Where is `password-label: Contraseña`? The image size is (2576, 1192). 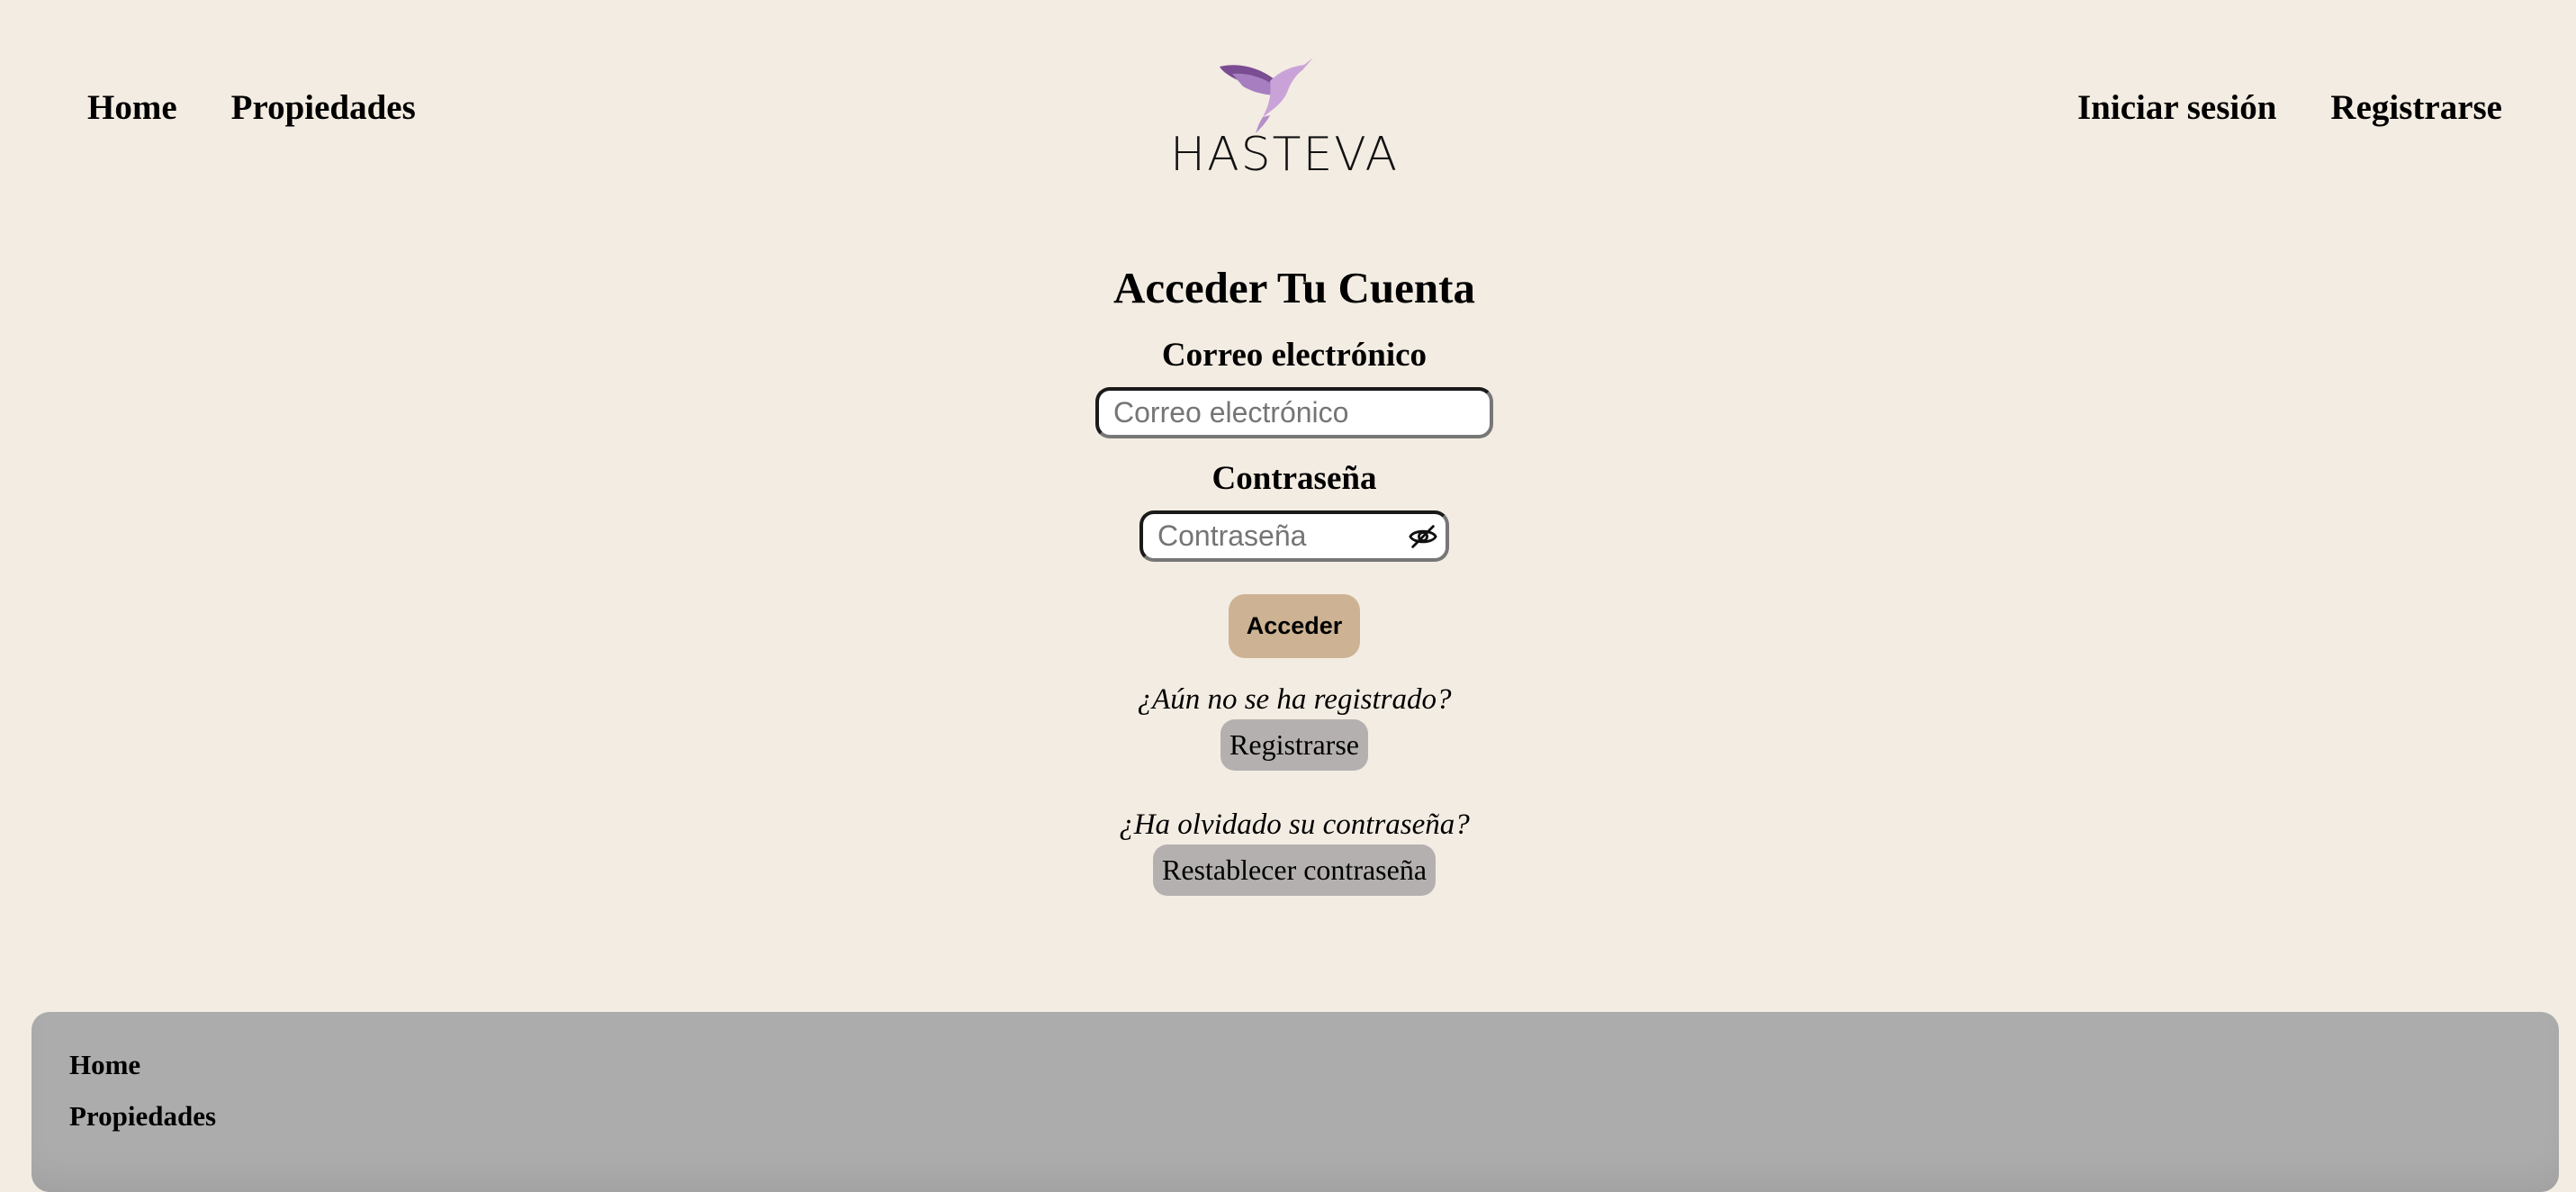 password-label: Contraseña is located at coordinates (1294, 478).